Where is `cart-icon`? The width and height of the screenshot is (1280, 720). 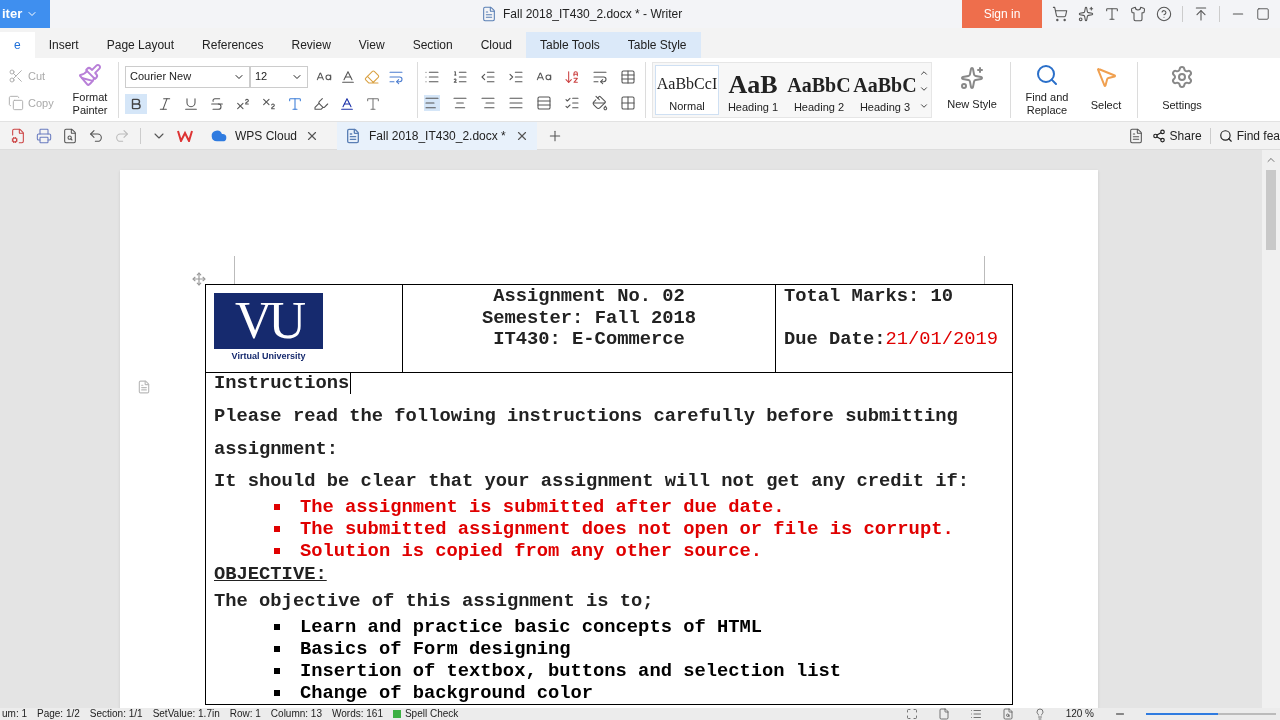
cart-icon is located at coordinates (1060, 14).